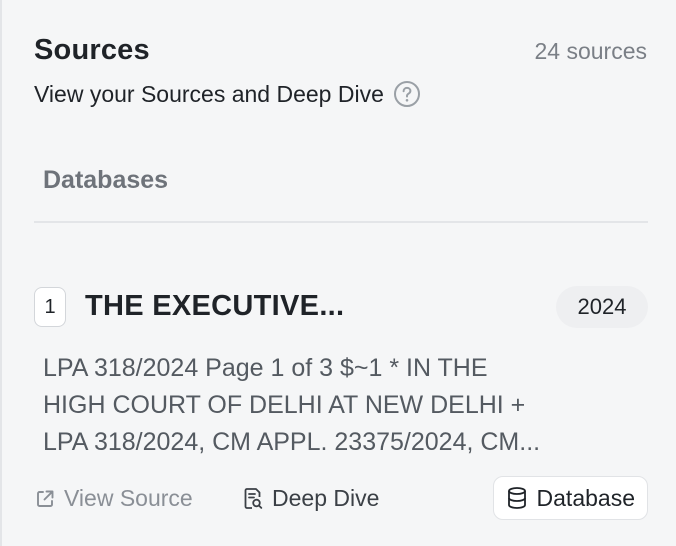  I want to click on view-source-button: View Source, so click(113, 498).